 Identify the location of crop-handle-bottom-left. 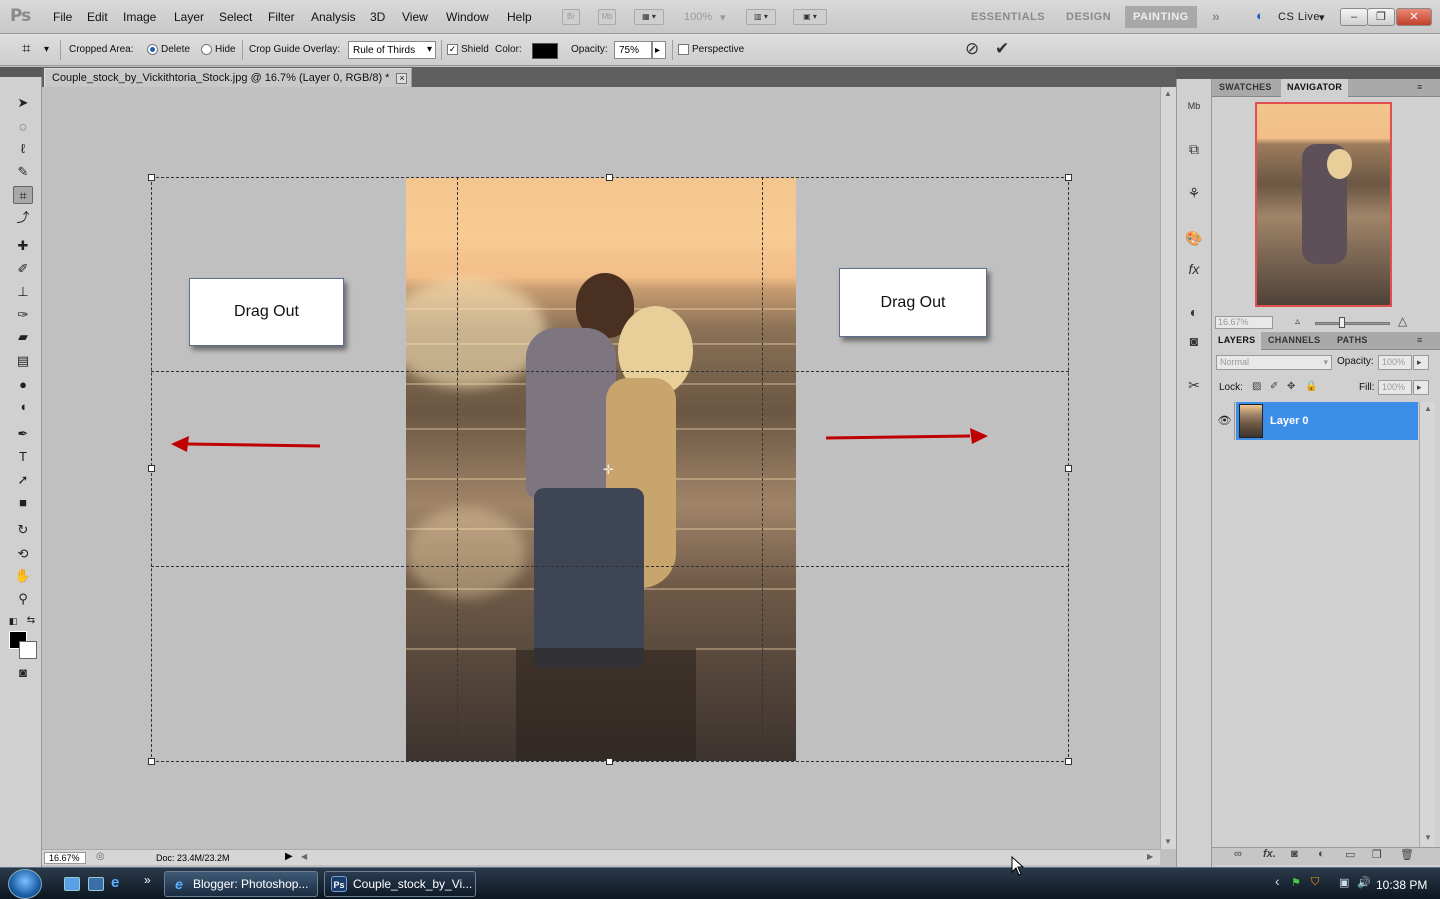
(151, 761).